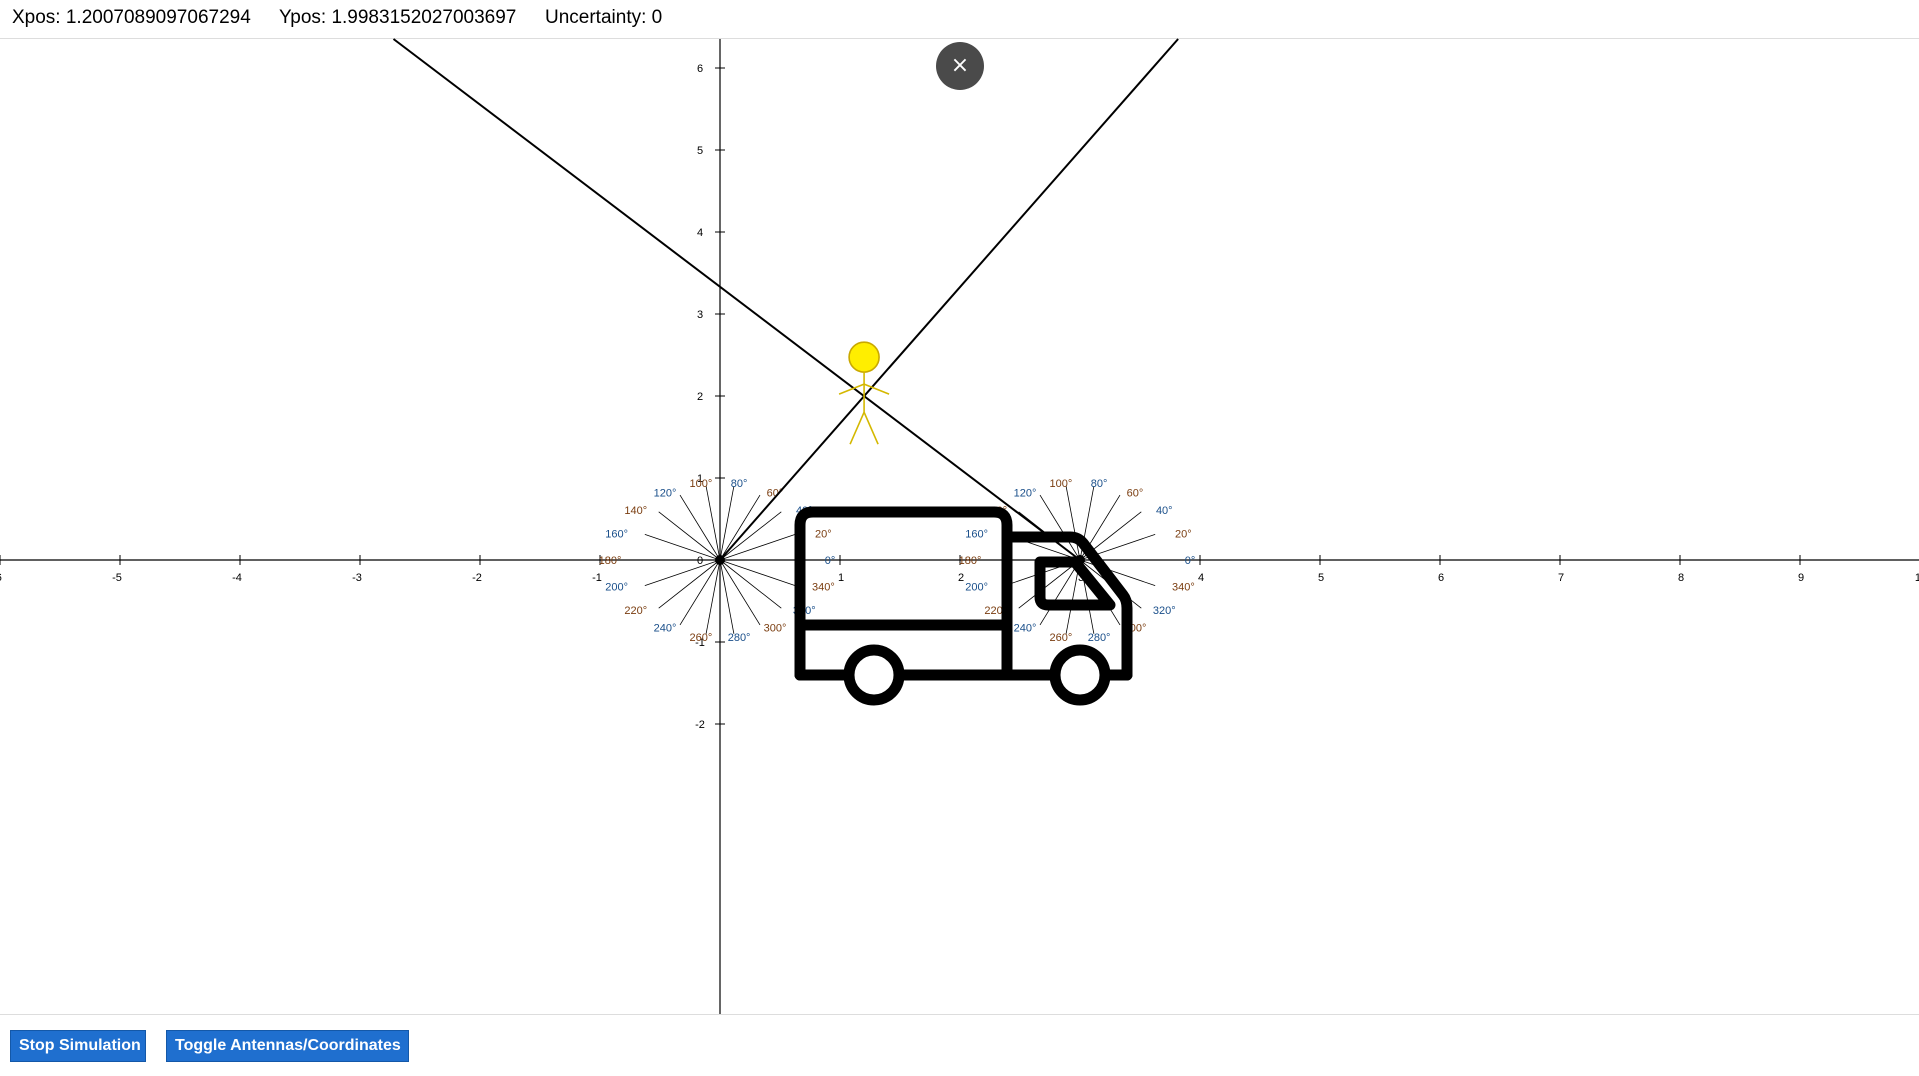 The image size is (1919, 1076). What do you see at coordinates (357, 578) in the screenshot?
I see `x-tick-label: -3` at bounding box center [357, 578].